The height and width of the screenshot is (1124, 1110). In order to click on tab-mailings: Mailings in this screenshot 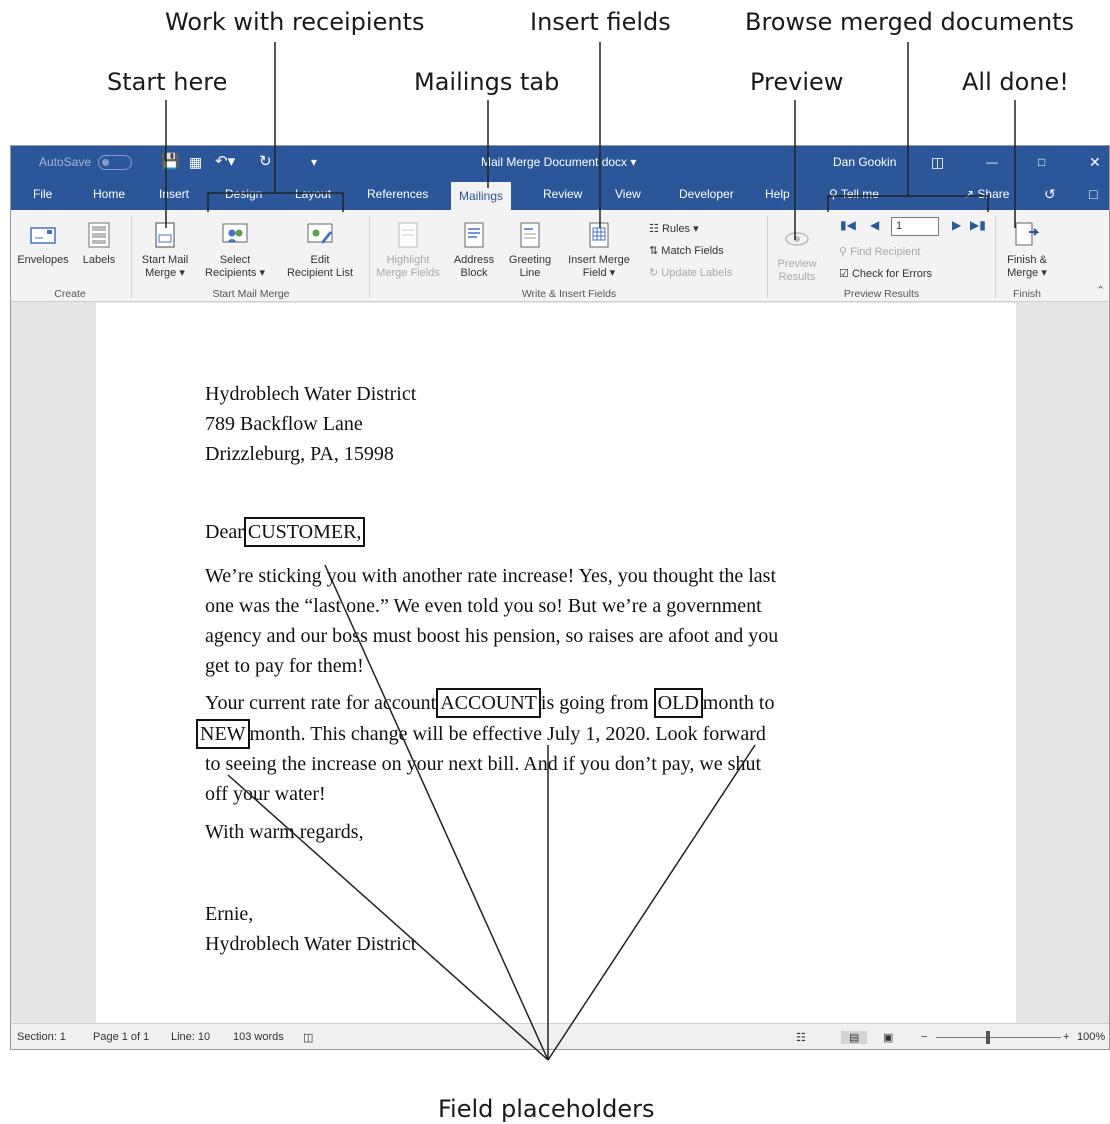, I will do `click(481, 196)`.